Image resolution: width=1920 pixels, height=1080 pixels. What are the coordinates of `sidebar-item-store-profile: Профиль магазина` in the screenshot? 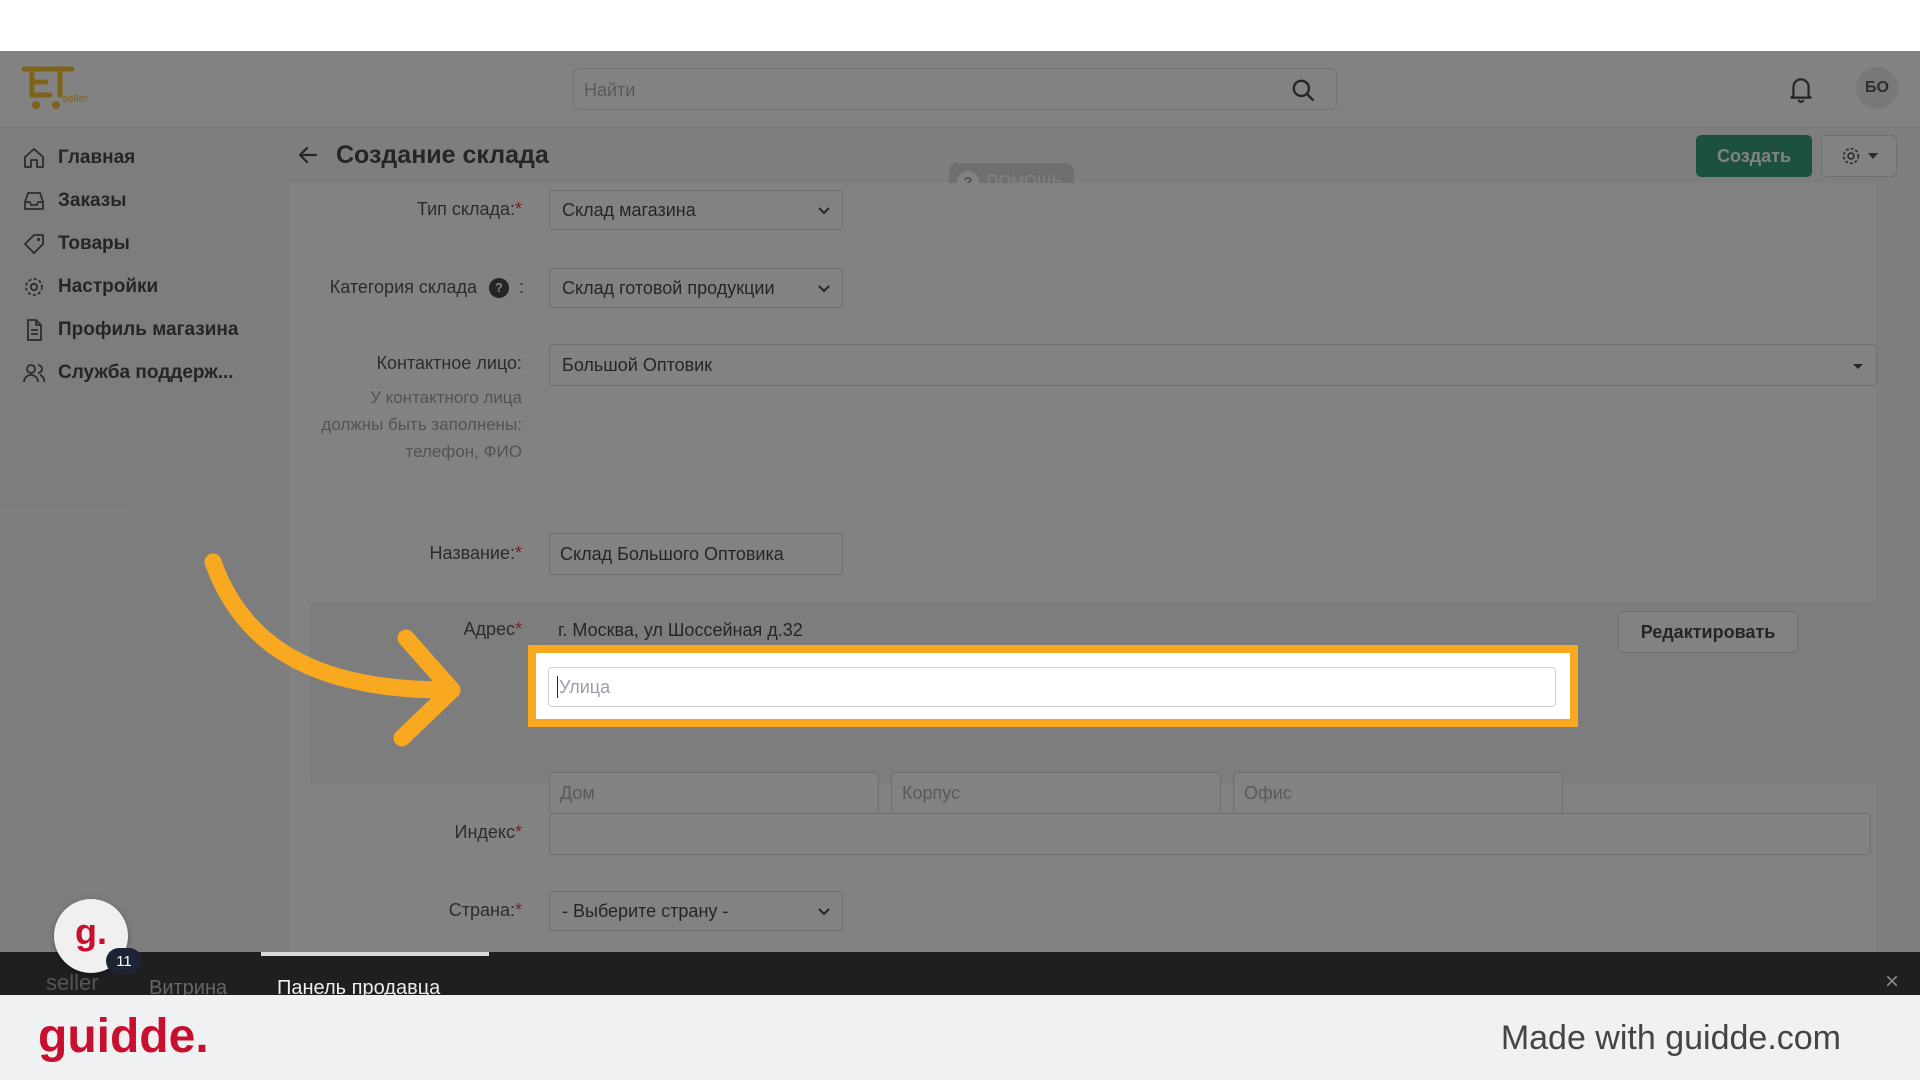 It's located at (130, 330).